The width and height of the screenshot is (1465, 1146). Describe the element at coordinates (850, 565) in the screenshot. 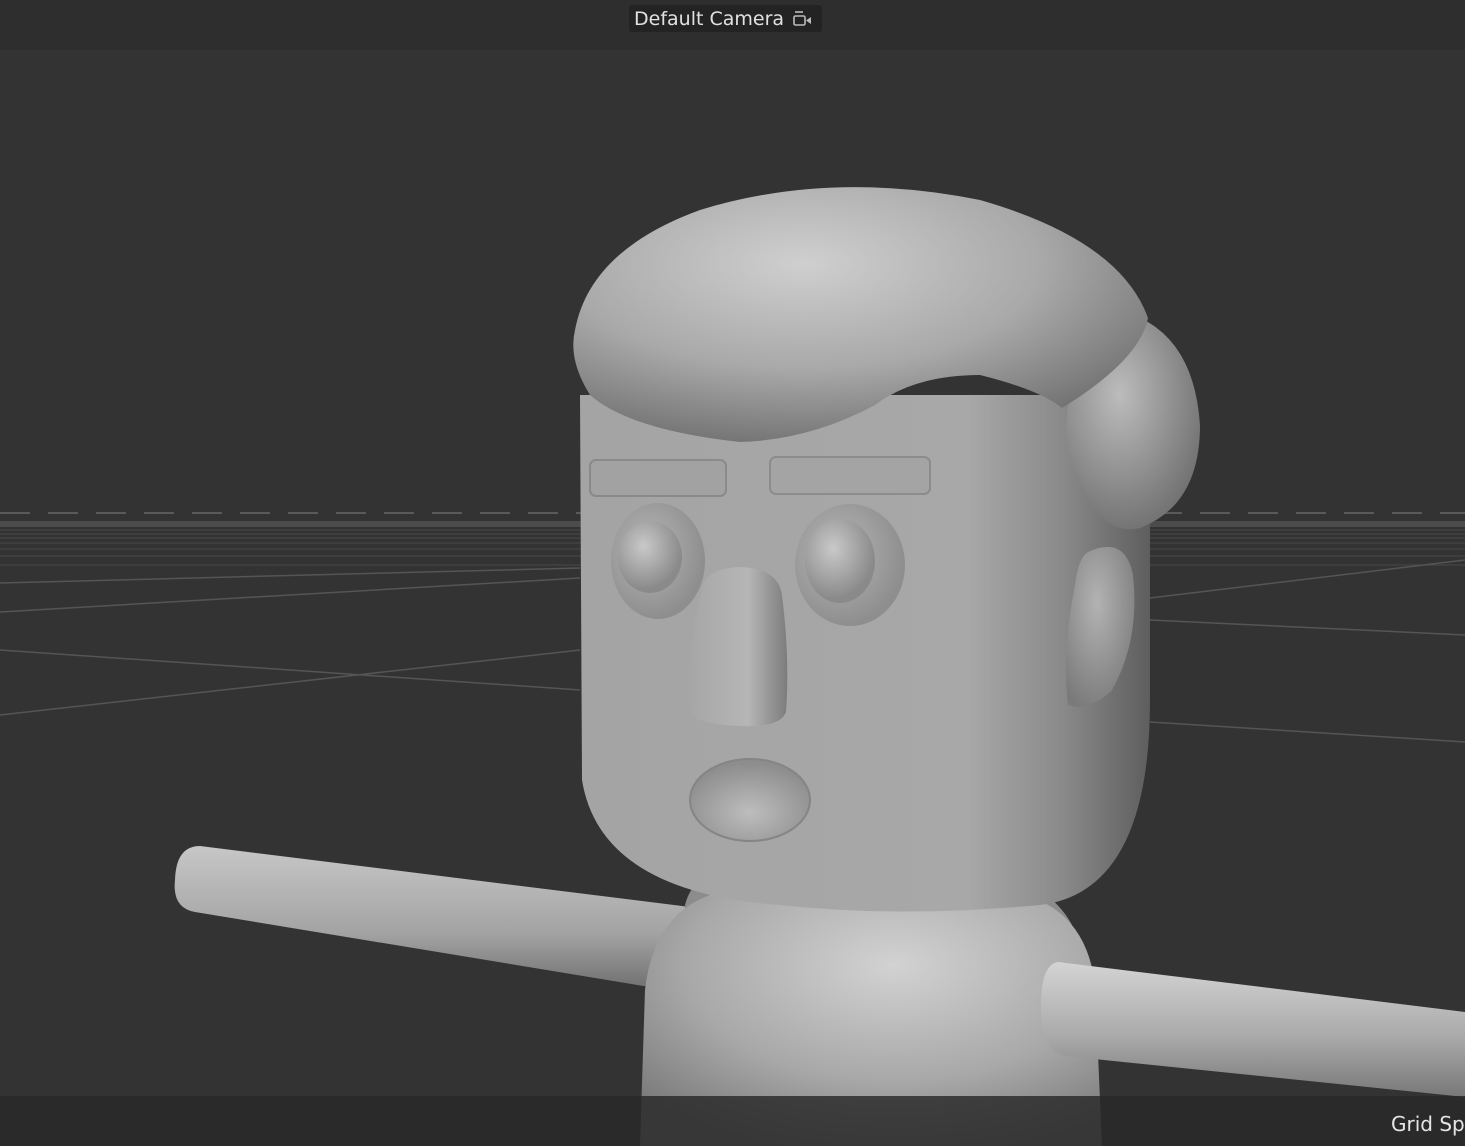

I see `right-eye` at that location.